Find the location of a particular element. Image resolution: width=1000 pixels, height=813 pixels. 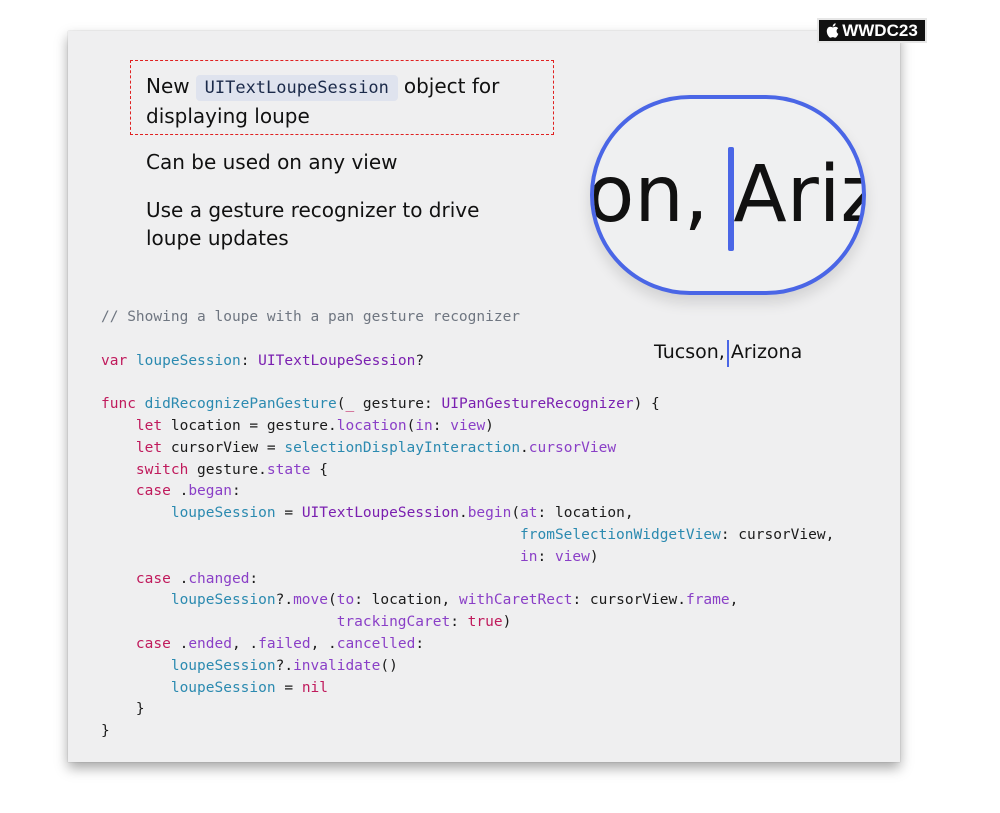

code-line: fromSelectionWidgetView: cursorView, is located at coordinates (467, 536).